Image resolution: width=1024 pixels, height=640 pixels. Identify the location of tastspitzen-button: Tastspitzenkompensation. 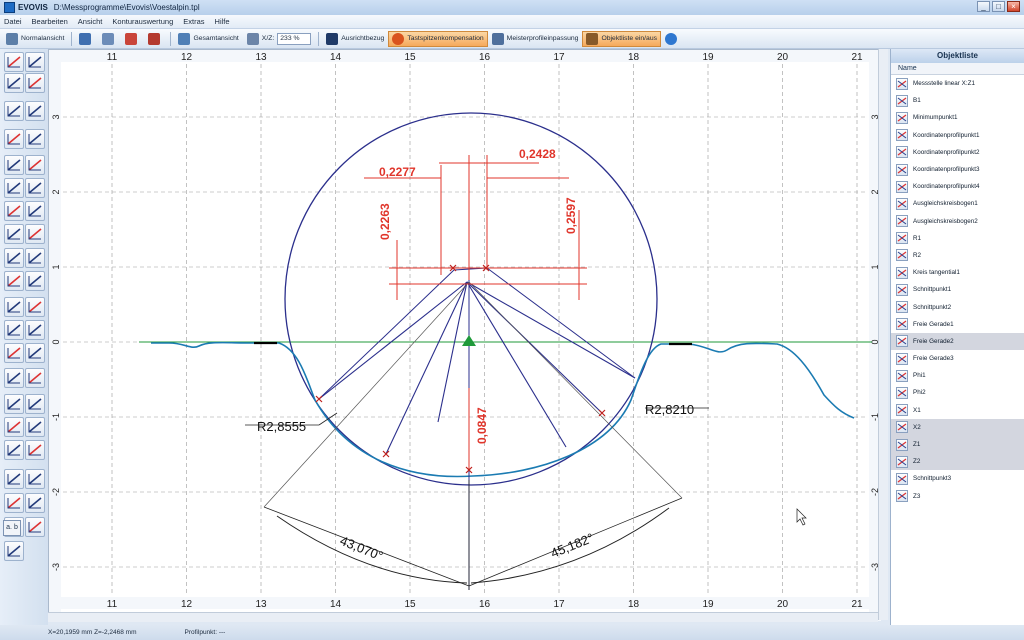
(438, 38).